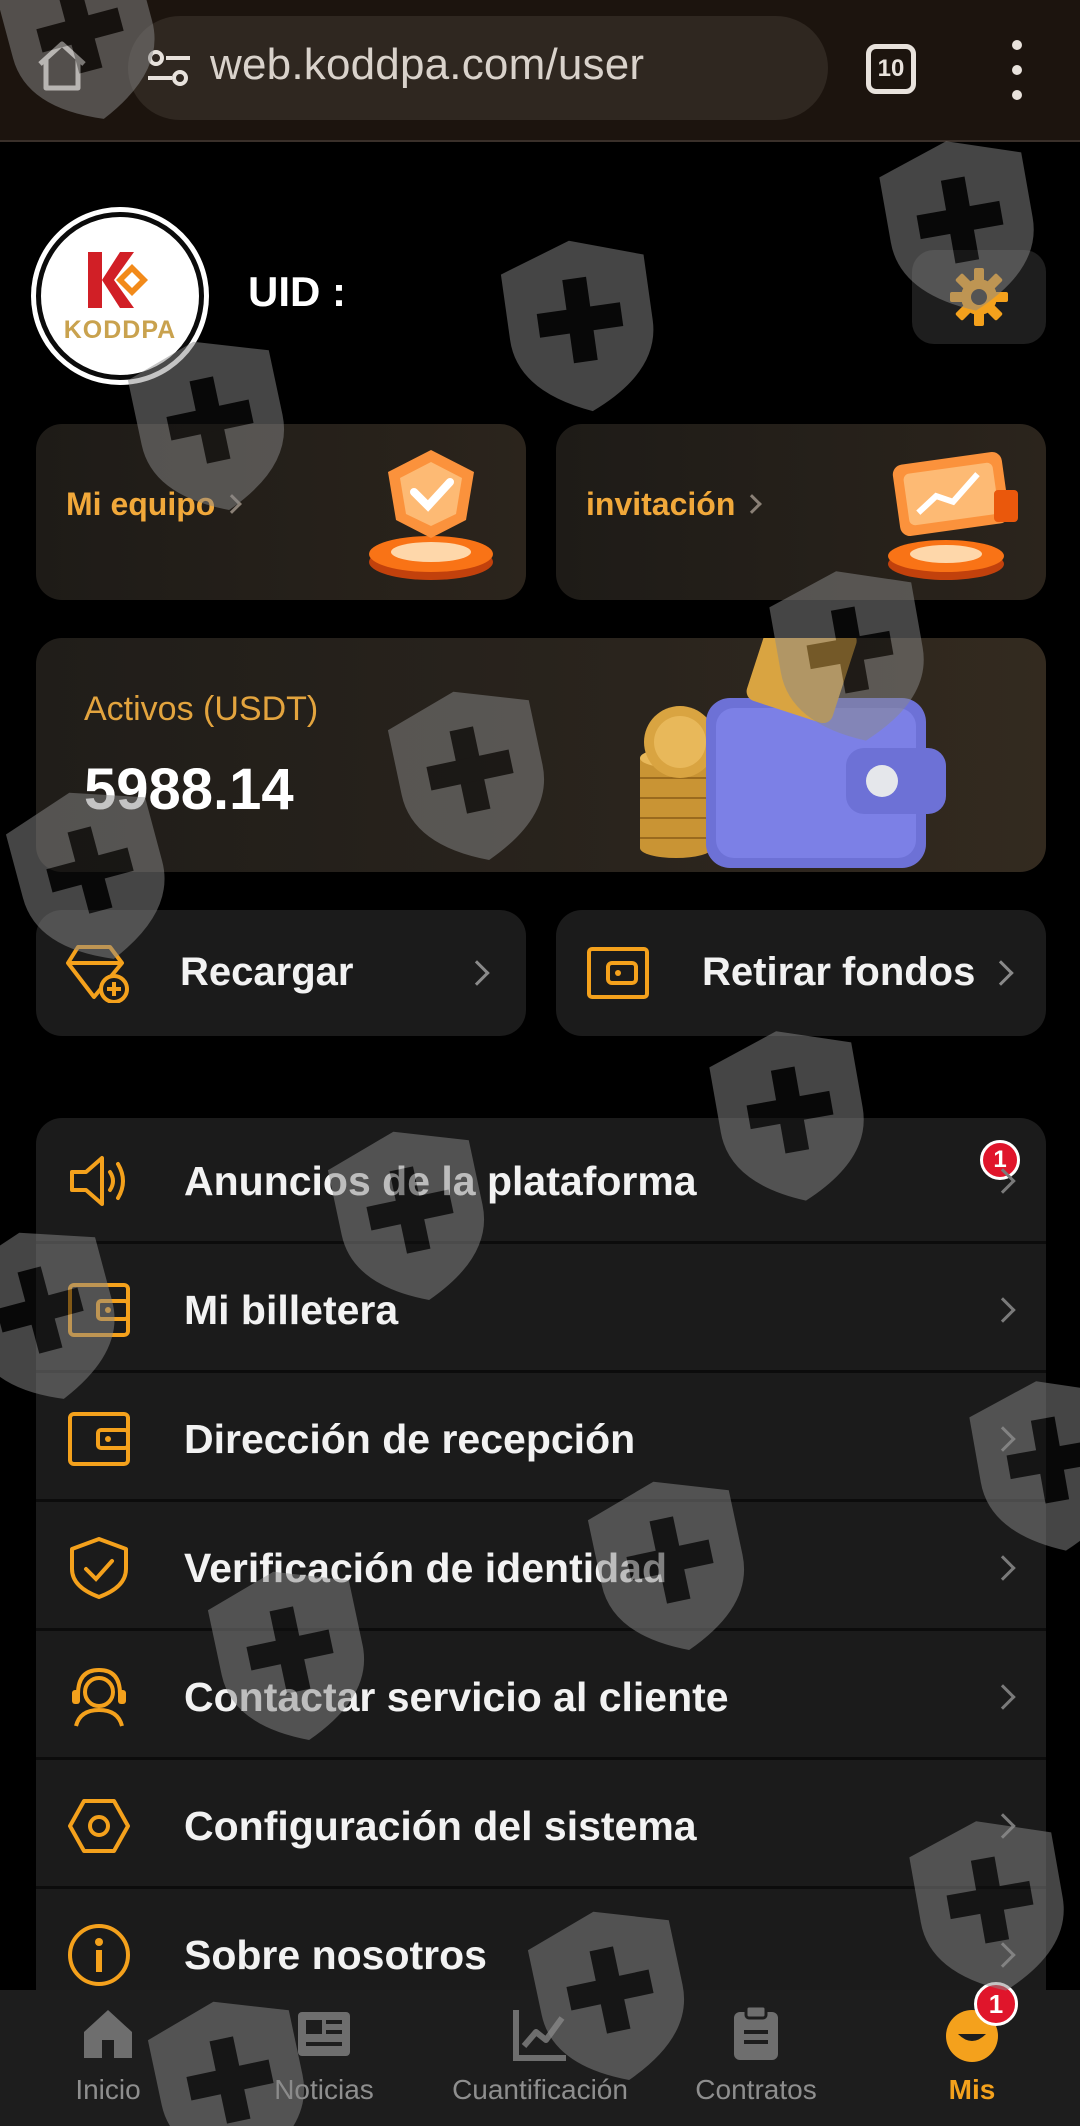 The height and width of the screenshot is (2126, 1080). What do you see at coordinates (169, 68) in the screenshot?
I see `site-settings-icon` at bounding box center [169, 68].